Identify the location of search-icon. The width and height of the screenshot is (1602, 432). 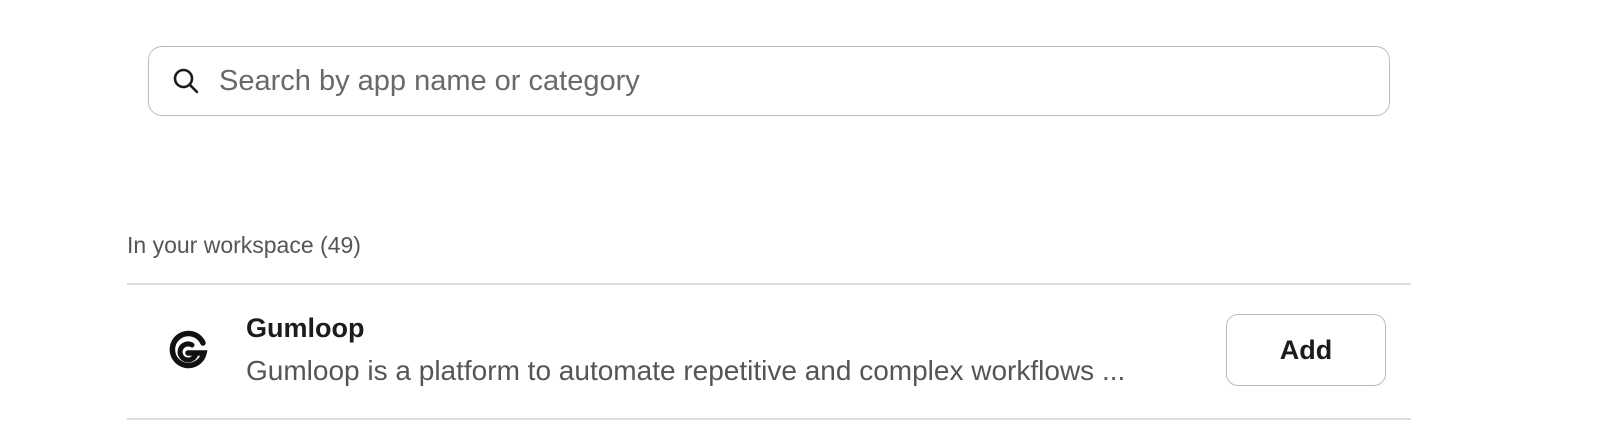
(186, 81).